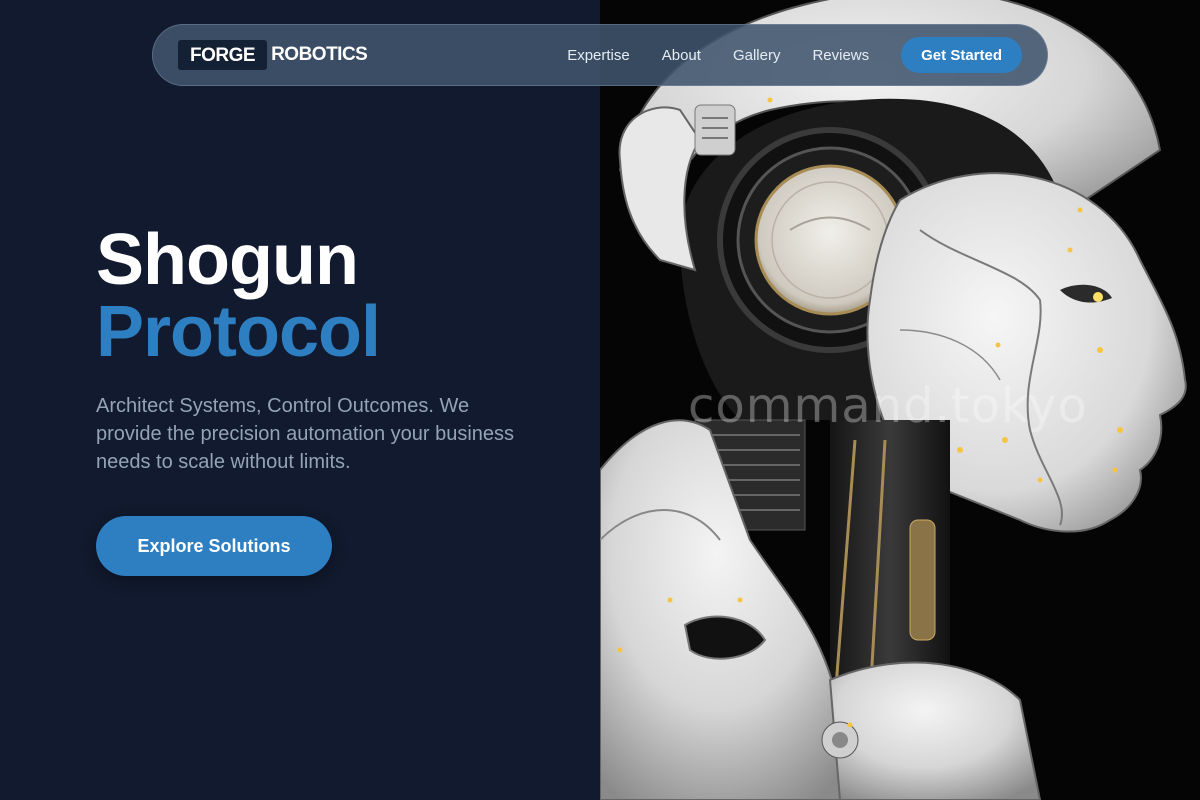  What do you see at coordinates (757, 55) in the screenshot?
I see `nav-link-gallery: Gallery` at bounding box center [757, 55].